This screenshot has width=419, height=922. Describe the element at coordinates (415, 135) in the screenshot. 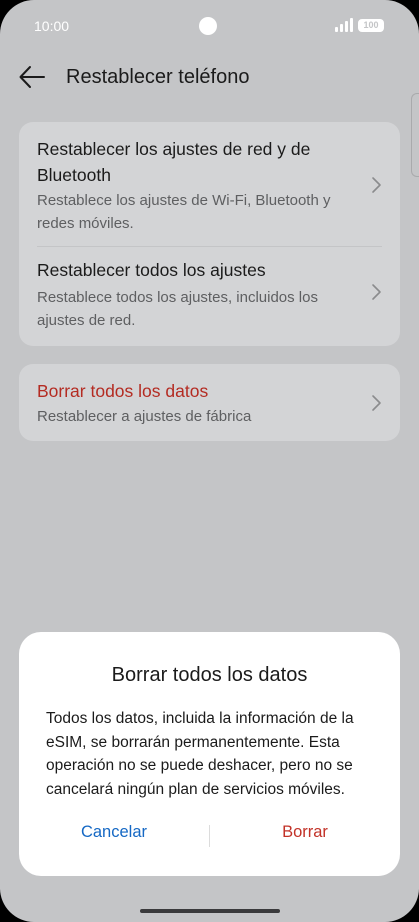

I see `edge-panel-handle` at that location.